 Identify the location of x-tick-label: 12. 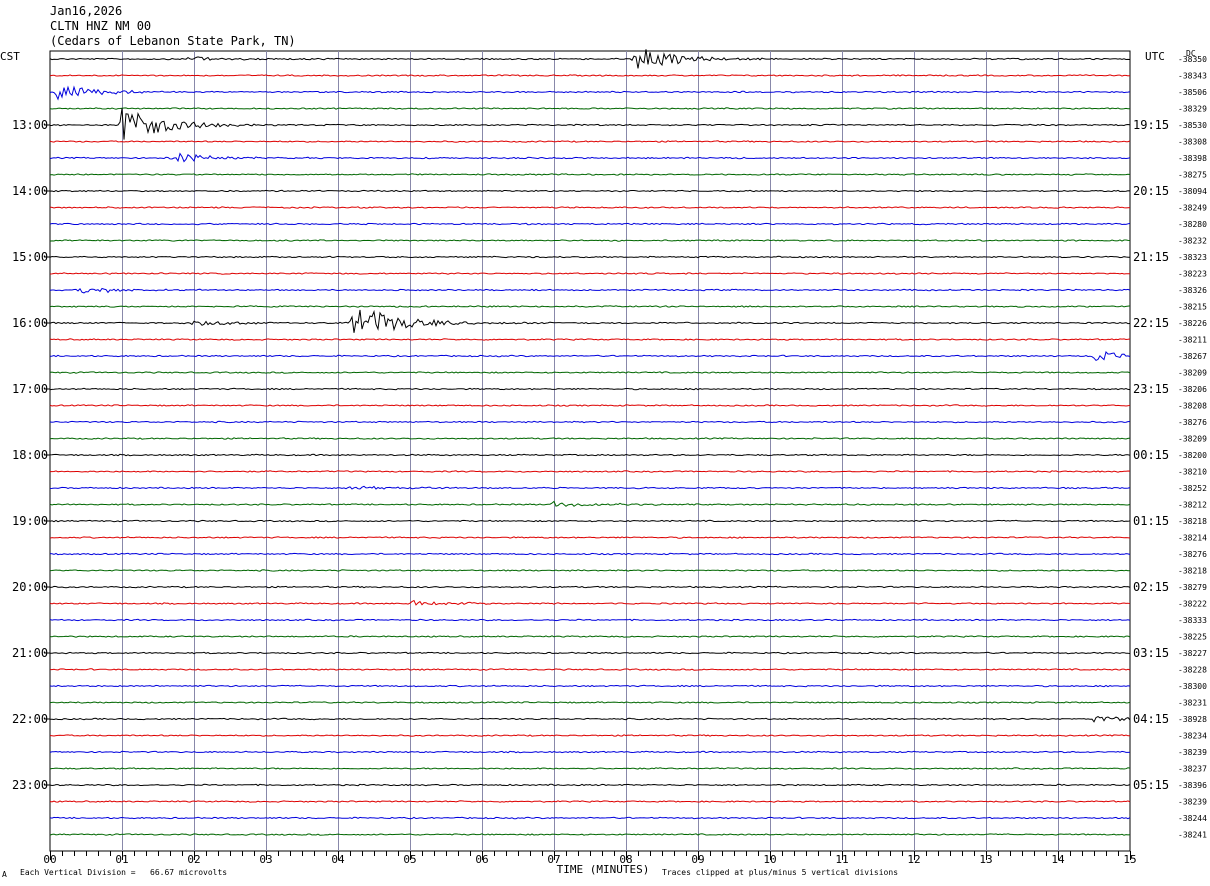
(913, 859).